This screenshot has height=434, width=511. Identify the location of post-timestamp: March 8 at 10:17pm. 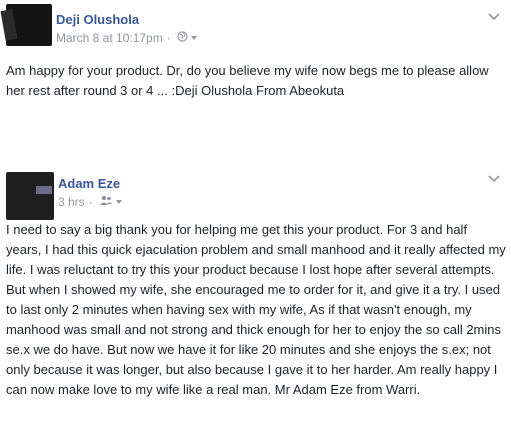
(109, 38).